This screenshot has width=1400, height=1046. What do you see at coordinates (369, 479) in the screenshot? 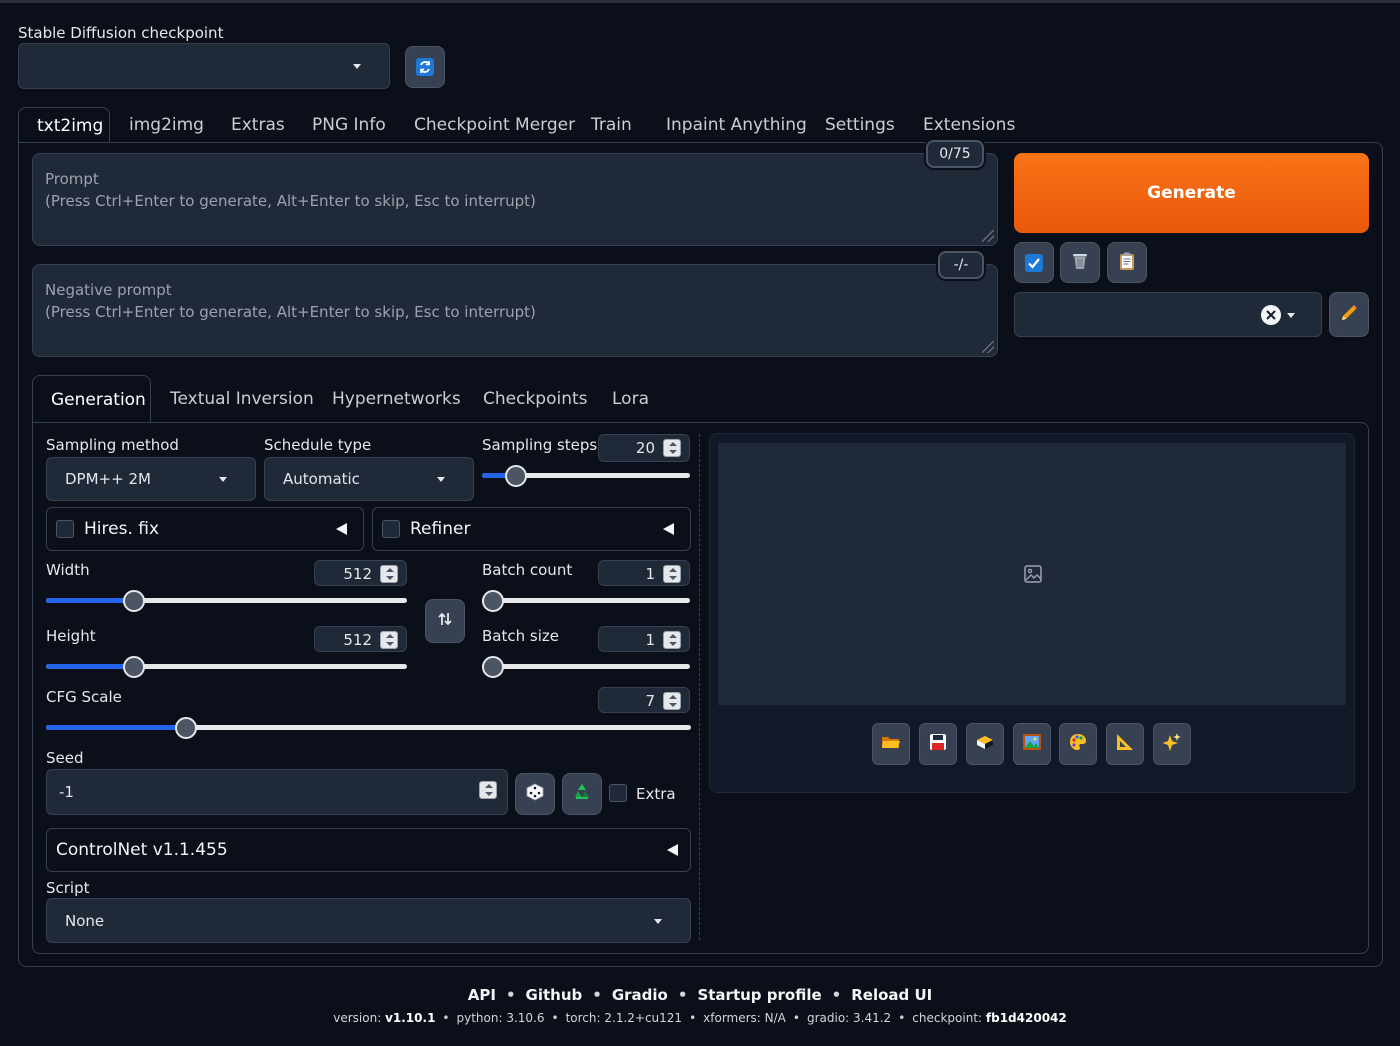
I see `schedule-type-dropdown: Automatic` at bounding box center [369, 479].